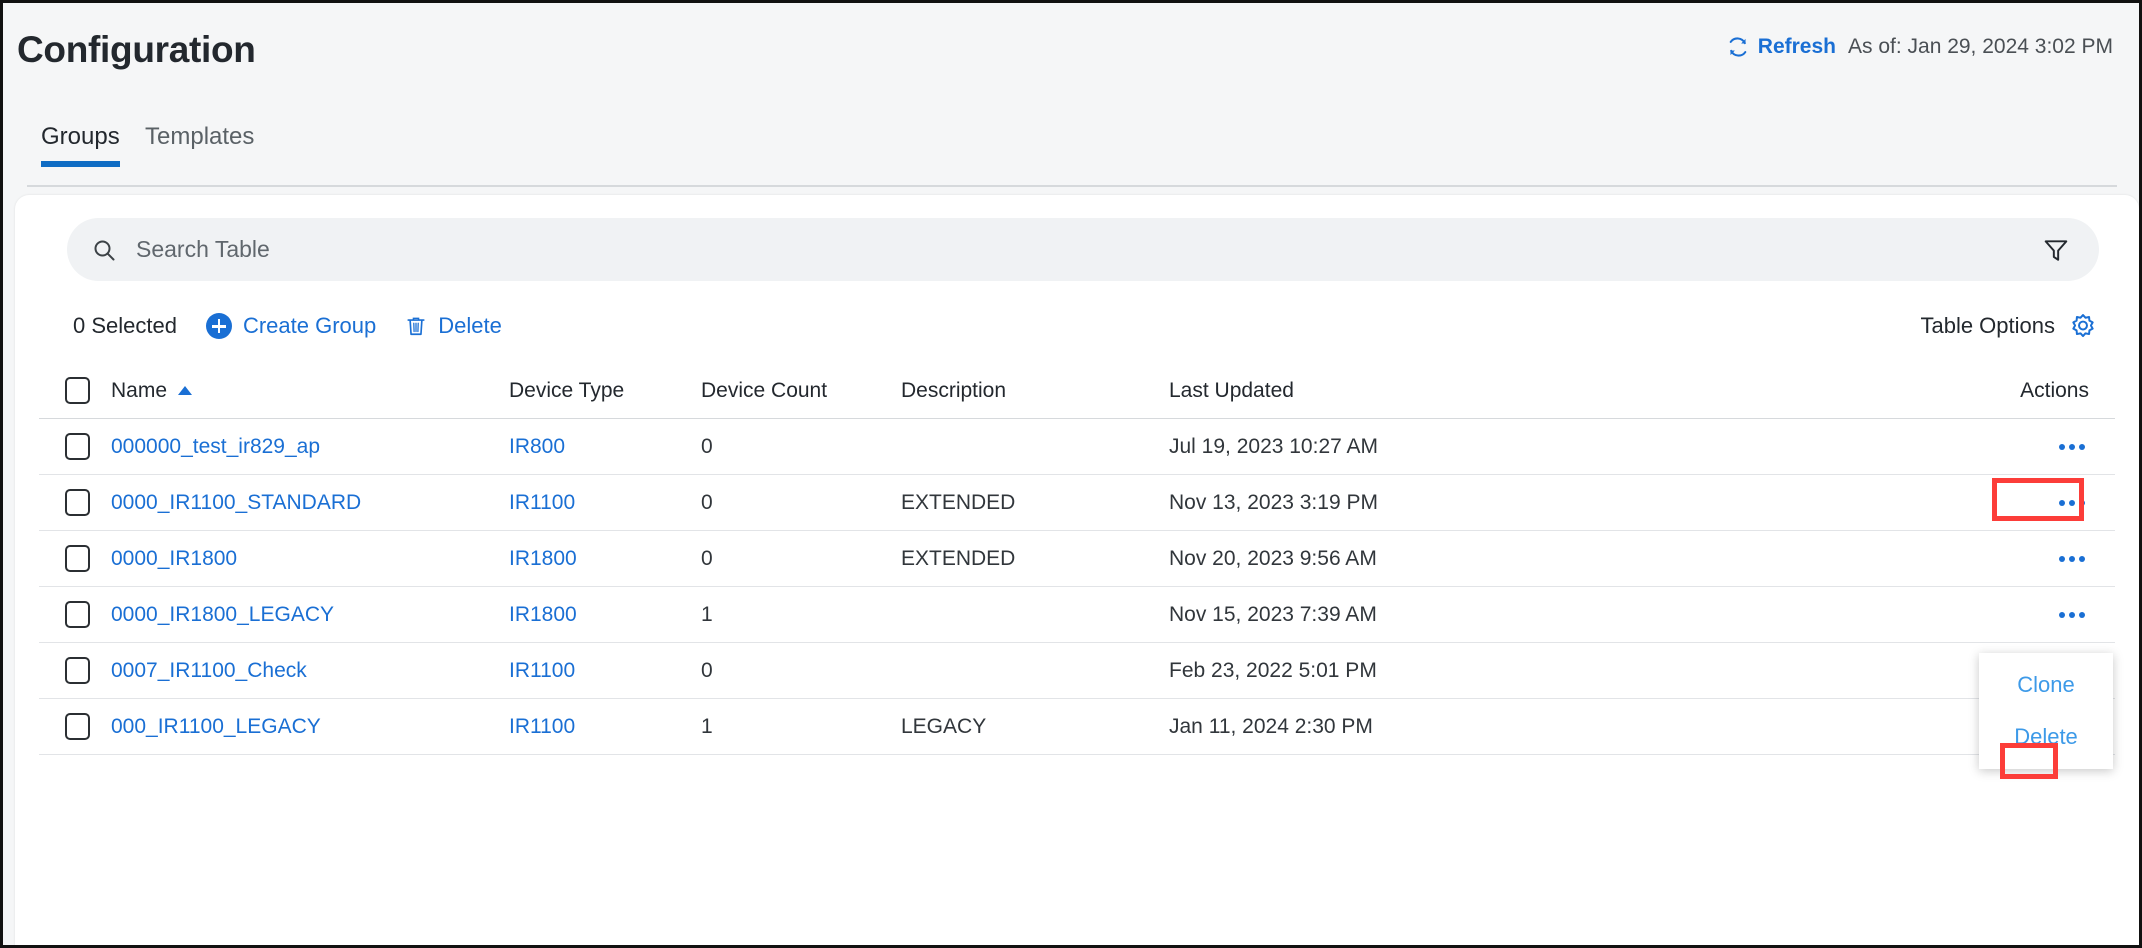 This screenshot has width=2142, height=948. Describe the element at coordinates (77, 390) in the screenshot. I see `select-all-checkbox` at that location.